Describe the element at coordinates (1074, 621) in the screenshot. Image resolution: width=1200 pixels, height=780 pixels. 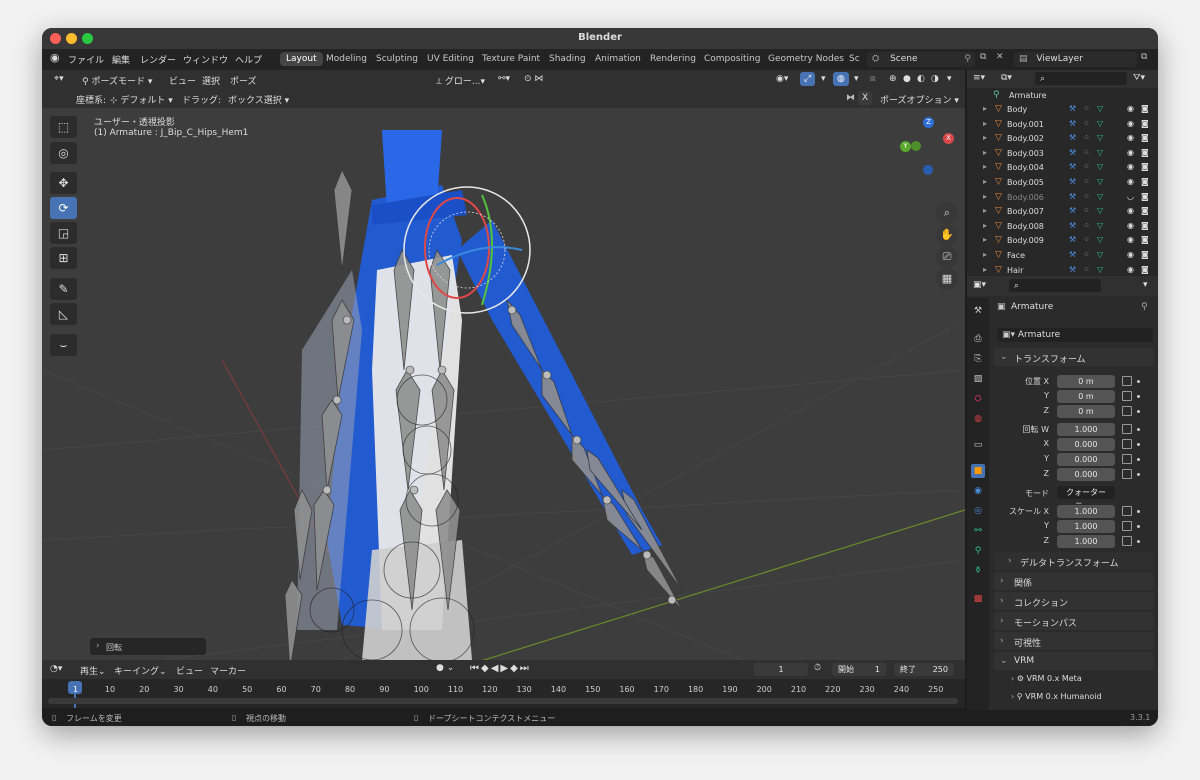
I see `motion-paths-panel-header: › モーションパス` at that location.